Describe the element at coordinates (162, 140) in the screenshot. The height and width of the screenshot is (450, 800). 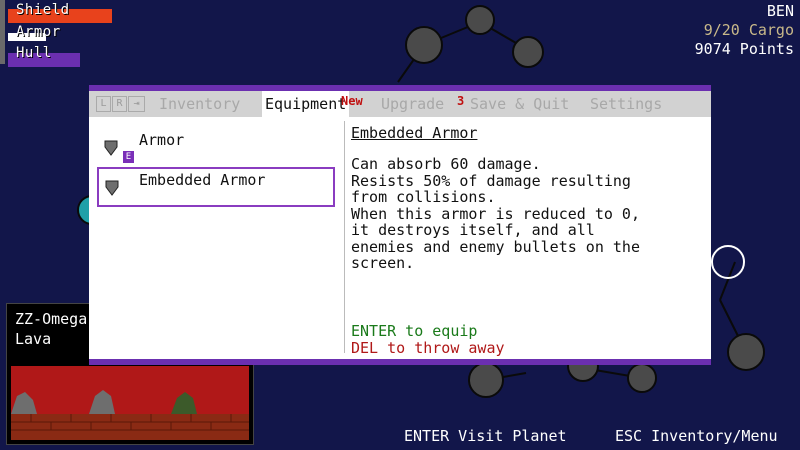
I see `item-armor: Armor` at that location.